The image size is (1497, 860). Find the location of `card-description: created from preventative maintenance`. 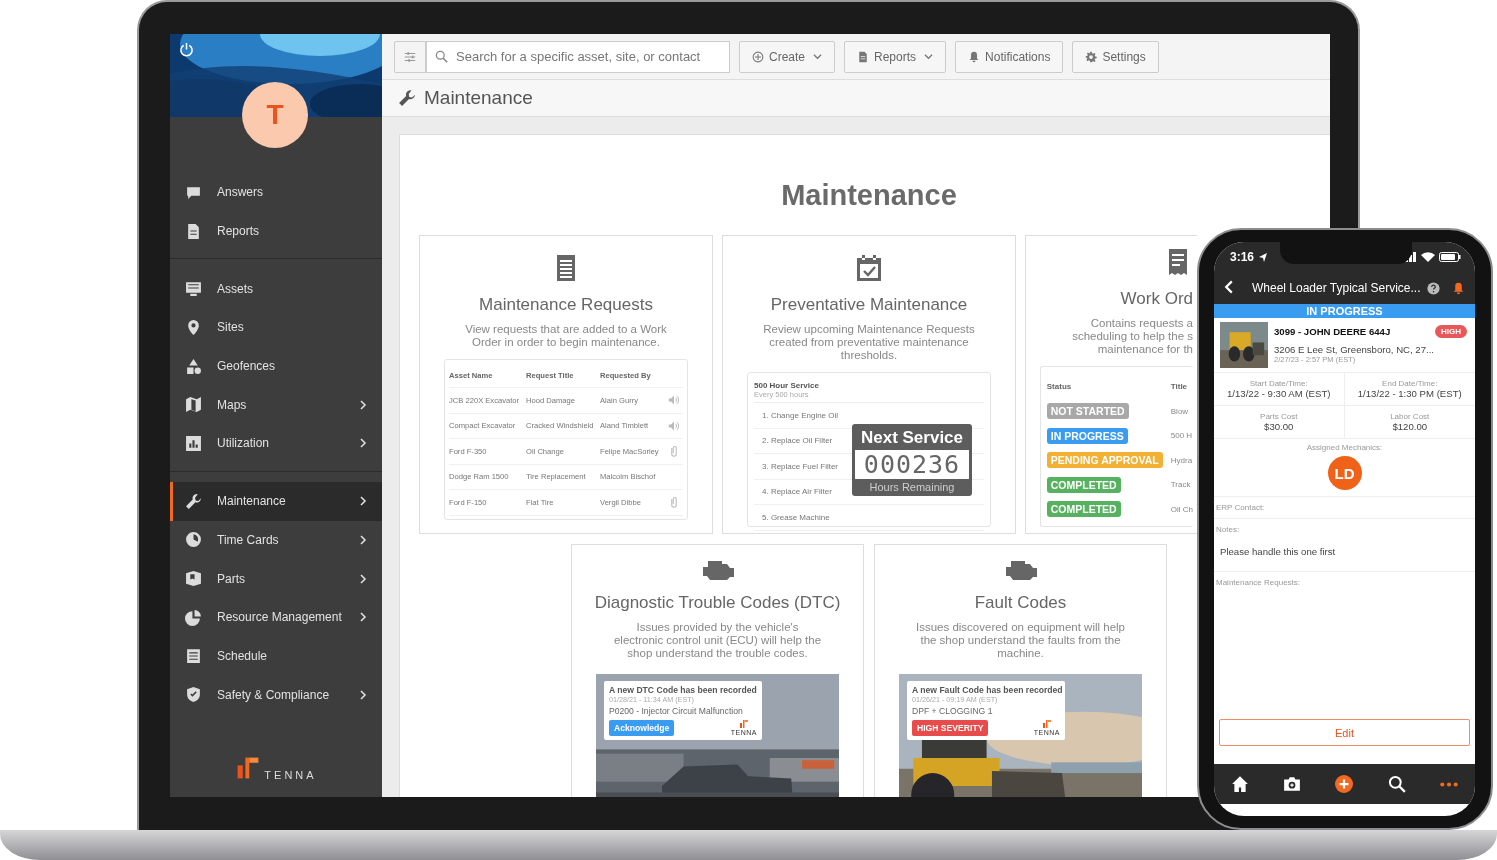

card-description: created from preventative maintenance is located at coordinates (869, 342).